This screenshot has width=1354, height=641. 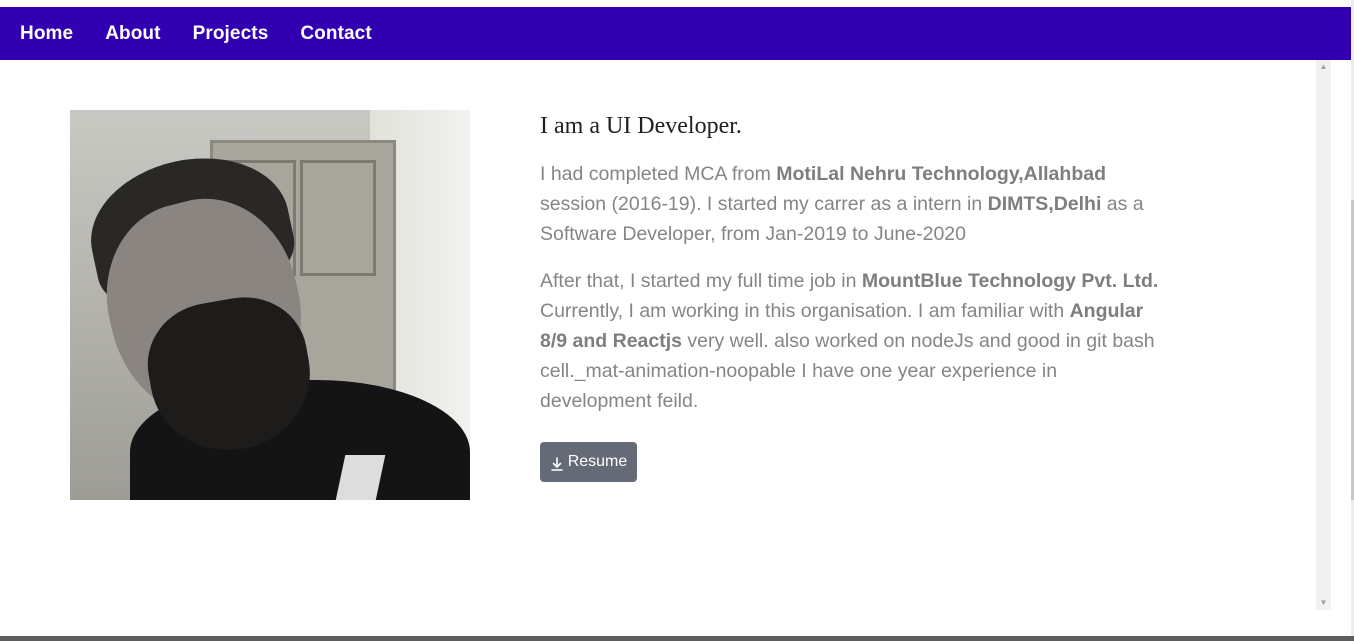 I want to click on download-icon, so click(x=556, y=463).